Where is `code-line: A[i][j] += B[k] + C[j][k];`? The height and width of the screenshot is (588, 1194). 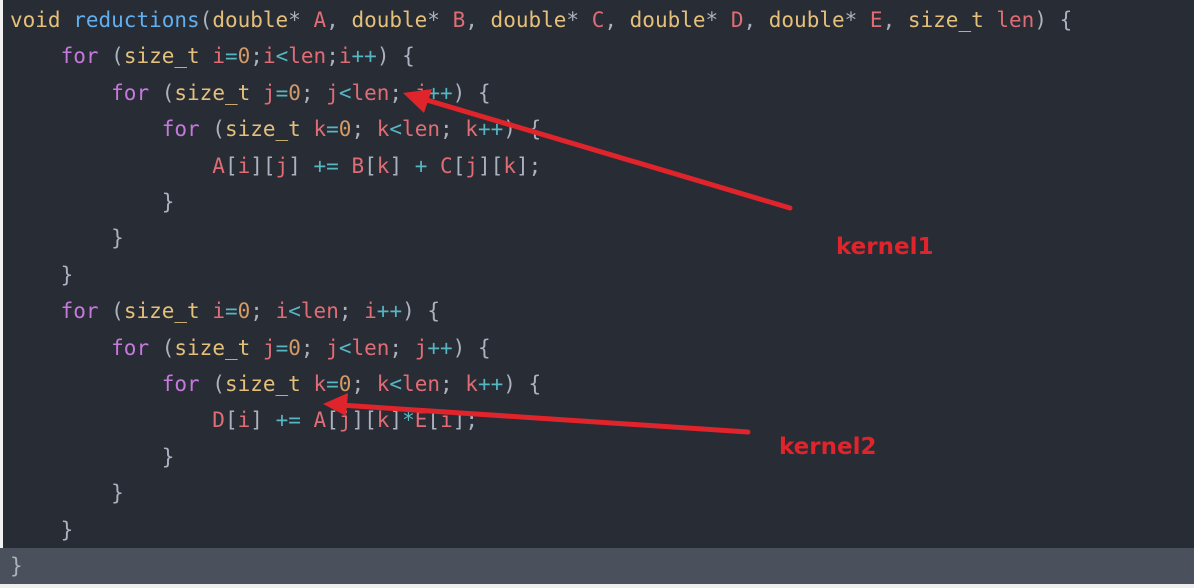
code-line: A[i][j] += B[k] + C[j][k]; is located at coordinates (275, 166).